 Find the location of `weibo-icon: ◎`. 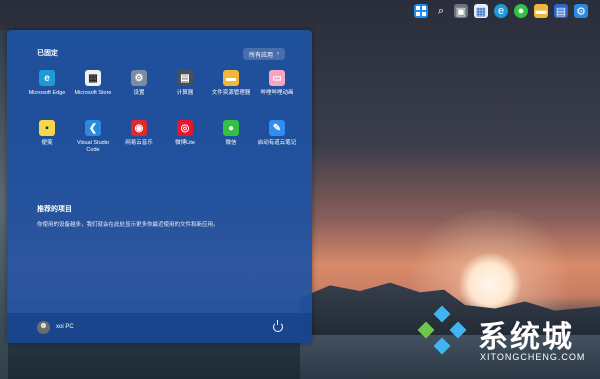

weibo-icon: ◎ is located at coordinates (185, 128).